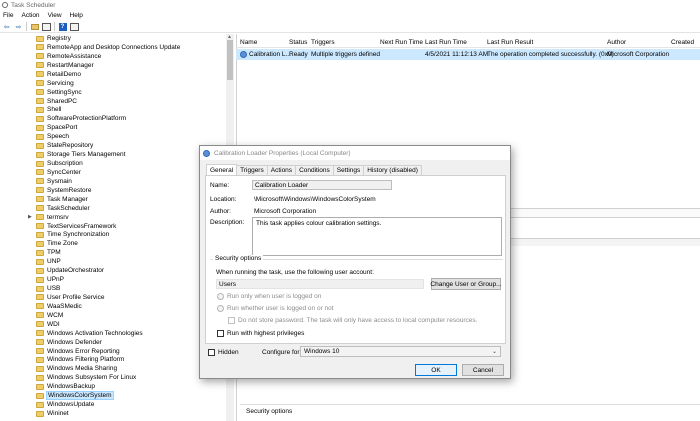  Describe the element at coordinates (113, 315) in the screenshot. I see `tree-item: WCM` at that location.